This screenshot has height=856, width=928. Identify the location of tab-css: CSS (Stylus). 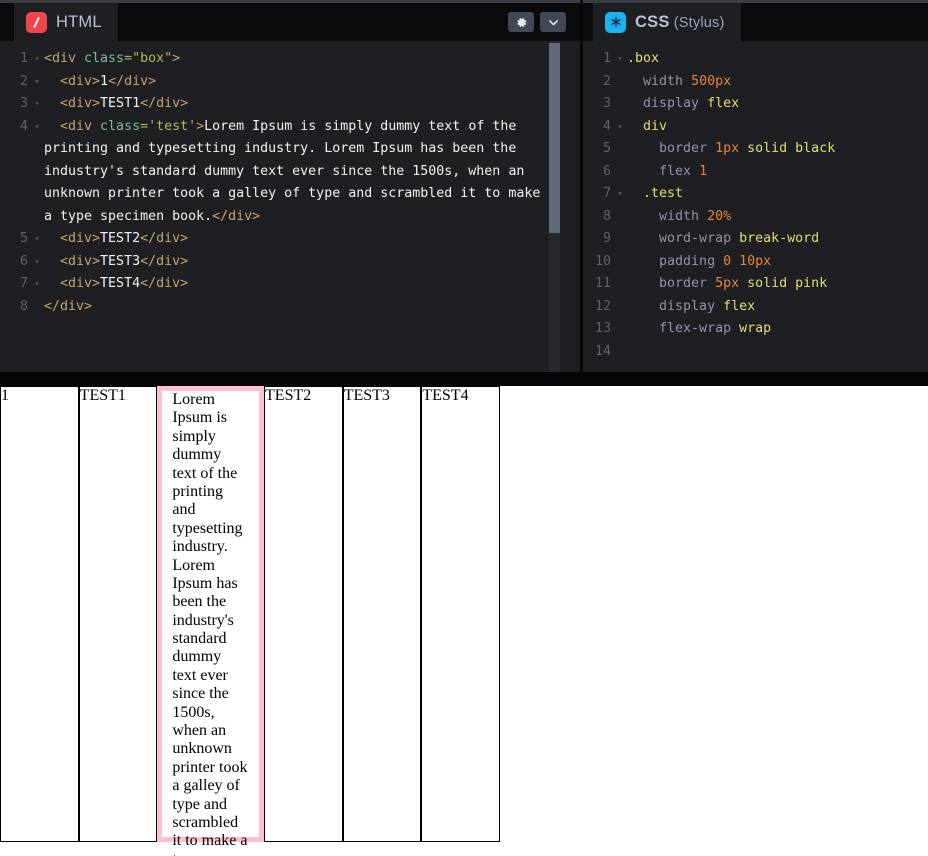
(667, 22).